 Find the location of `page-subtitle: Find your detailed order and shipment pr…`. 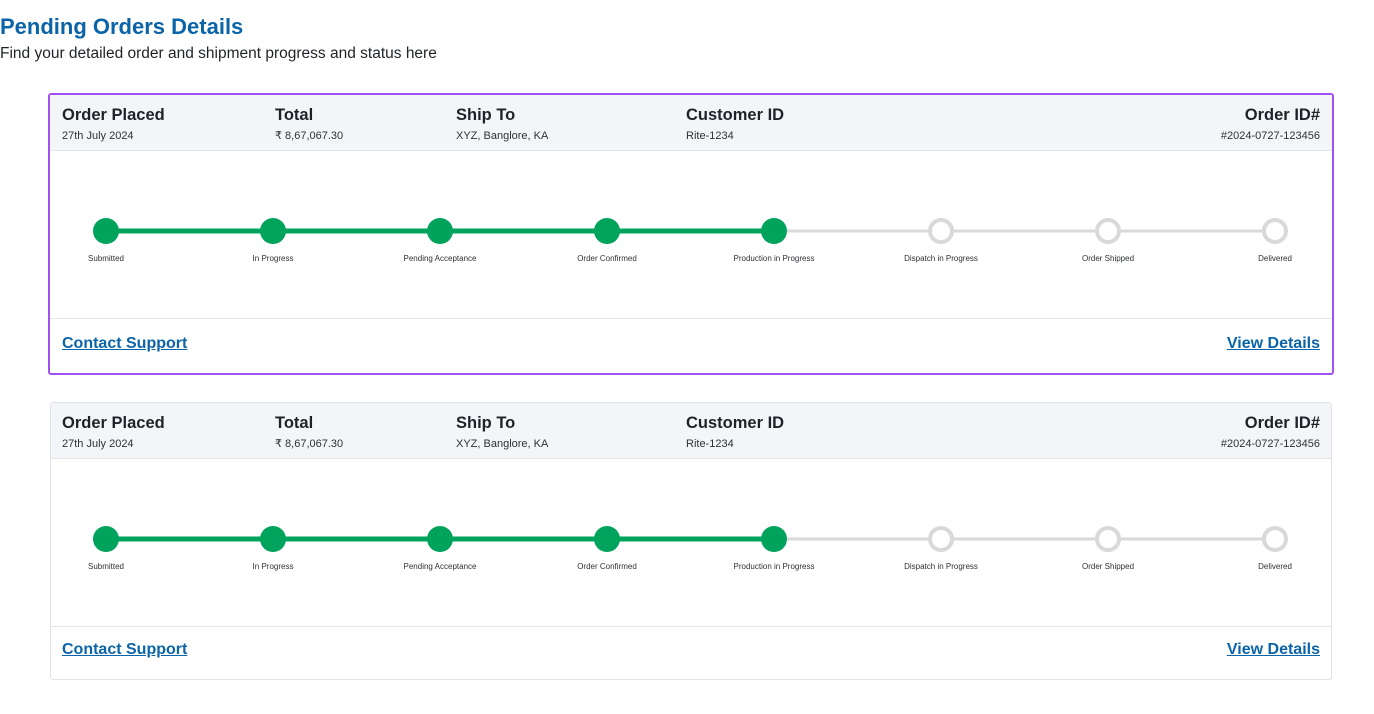

page-subtitle: Find your detailed order and shipment pr… is located at coordinates (218, 53).